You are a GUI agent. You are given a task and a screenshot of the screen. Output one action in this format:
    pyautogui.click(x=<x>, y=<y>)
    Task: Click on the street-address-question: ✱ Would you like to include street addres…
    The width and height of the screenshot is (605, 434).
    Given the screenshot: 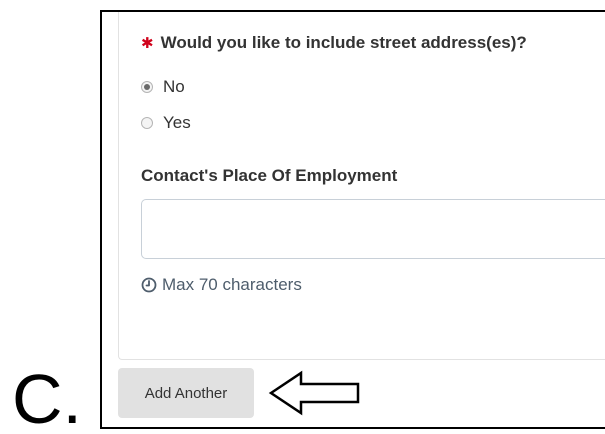 What is the action you would take?
    pyautogui.click(x=334, y=43)
    